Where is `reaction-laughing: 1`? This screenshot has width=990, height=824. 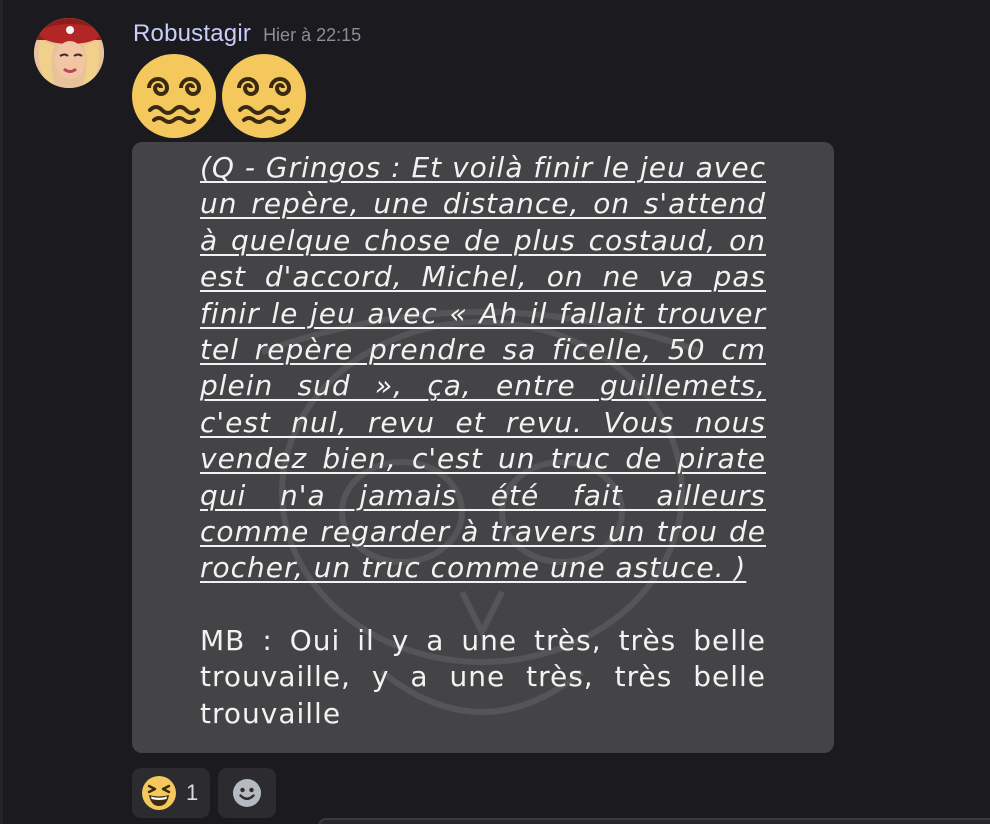 reaction-laughing: 1 is located at coordinates (171, 793).